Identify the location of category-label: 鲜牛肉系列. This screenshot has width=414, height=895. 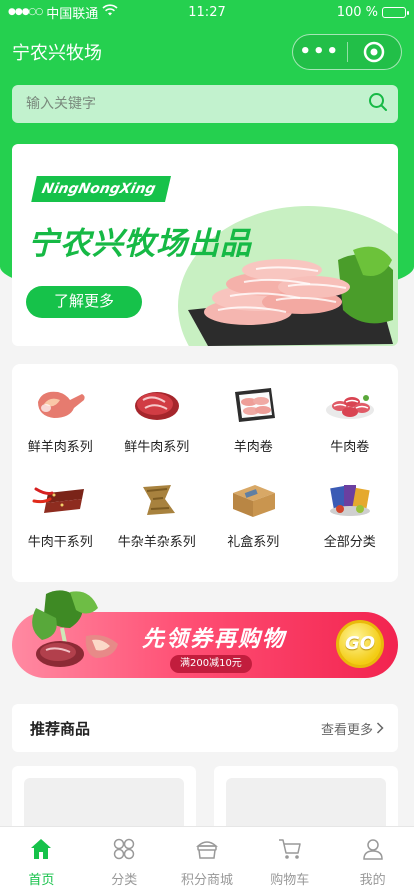
(157, 447).